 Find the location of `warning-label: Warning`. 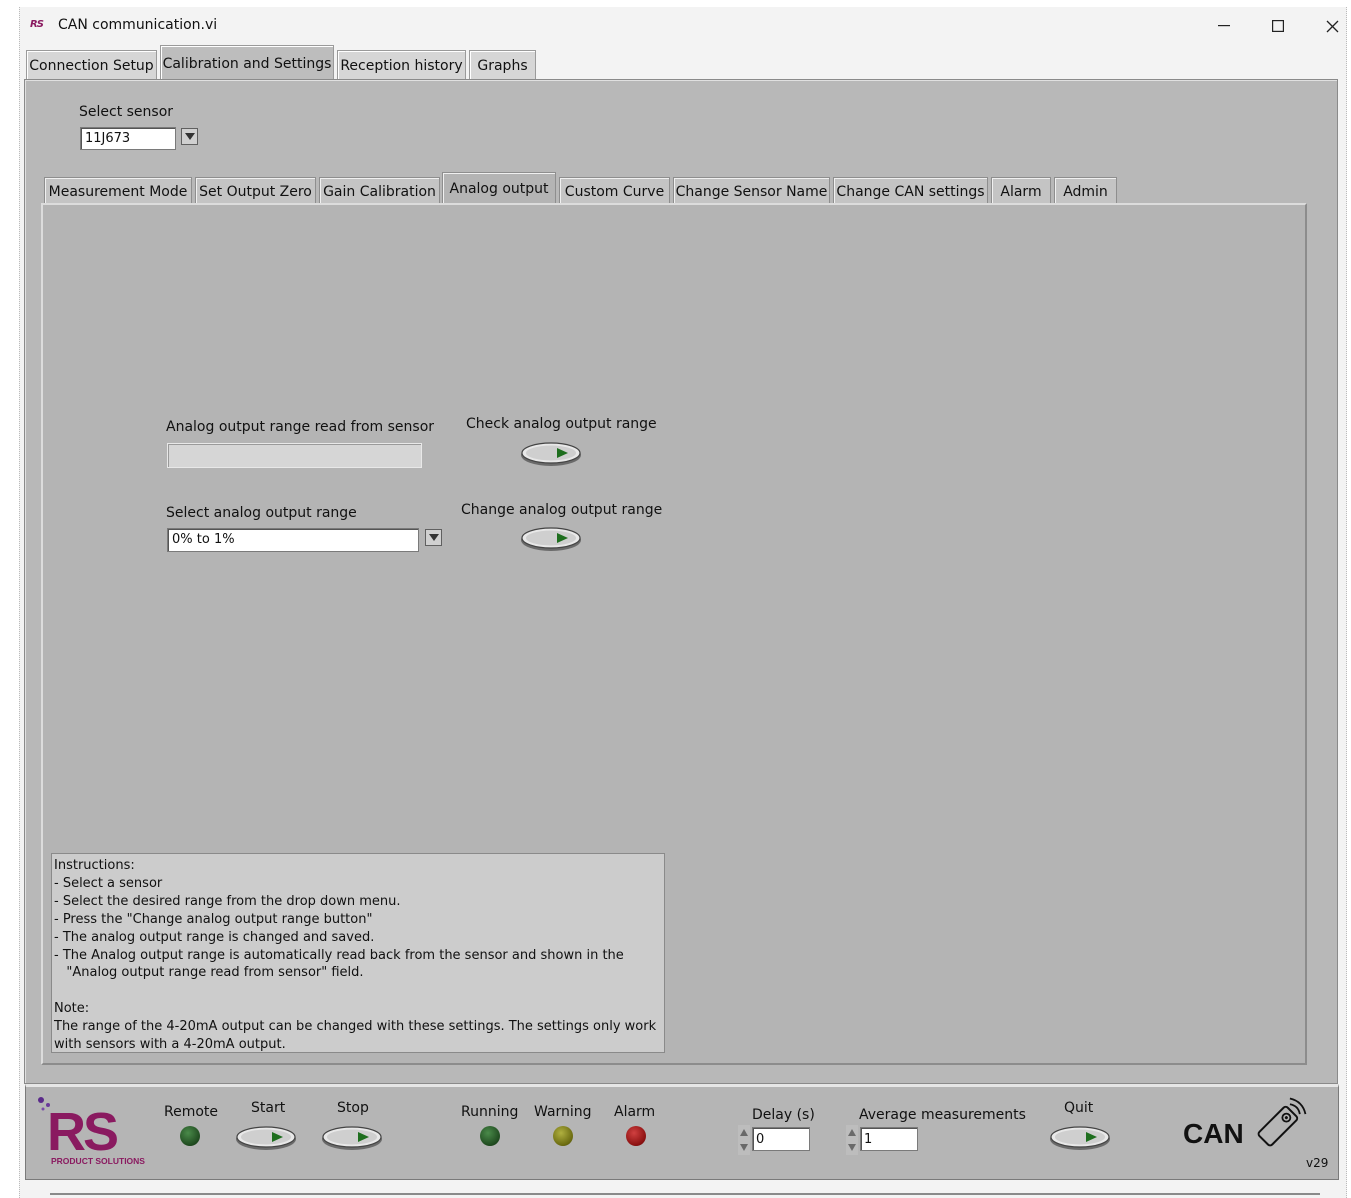

warning-label: Warning is located at coordinates (563, 1112).